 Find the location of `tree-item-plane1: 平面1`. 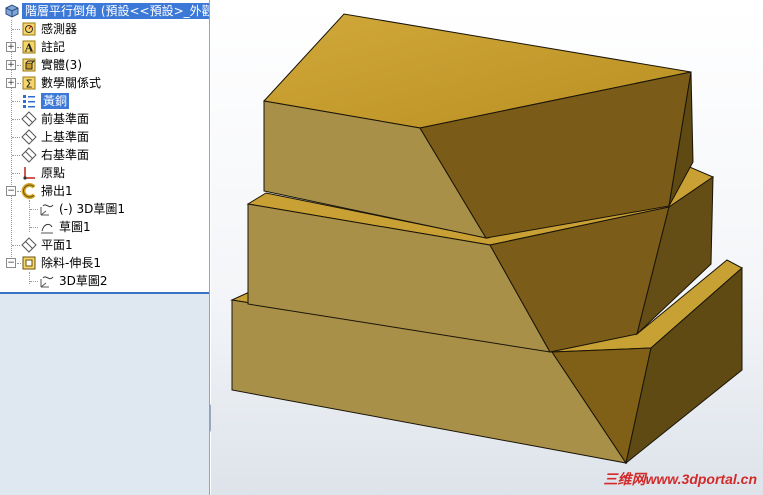

tree-item-plane1: 平面1 is located at coordinates (104, 245).